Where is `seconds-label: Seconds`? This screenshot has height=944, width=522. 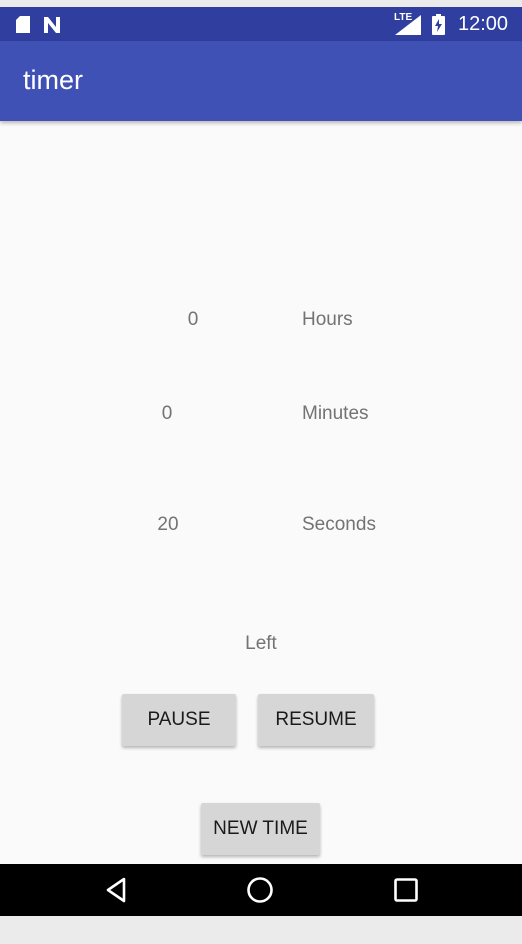 seconds-label: Seconds is located at coordinates (339, 524).